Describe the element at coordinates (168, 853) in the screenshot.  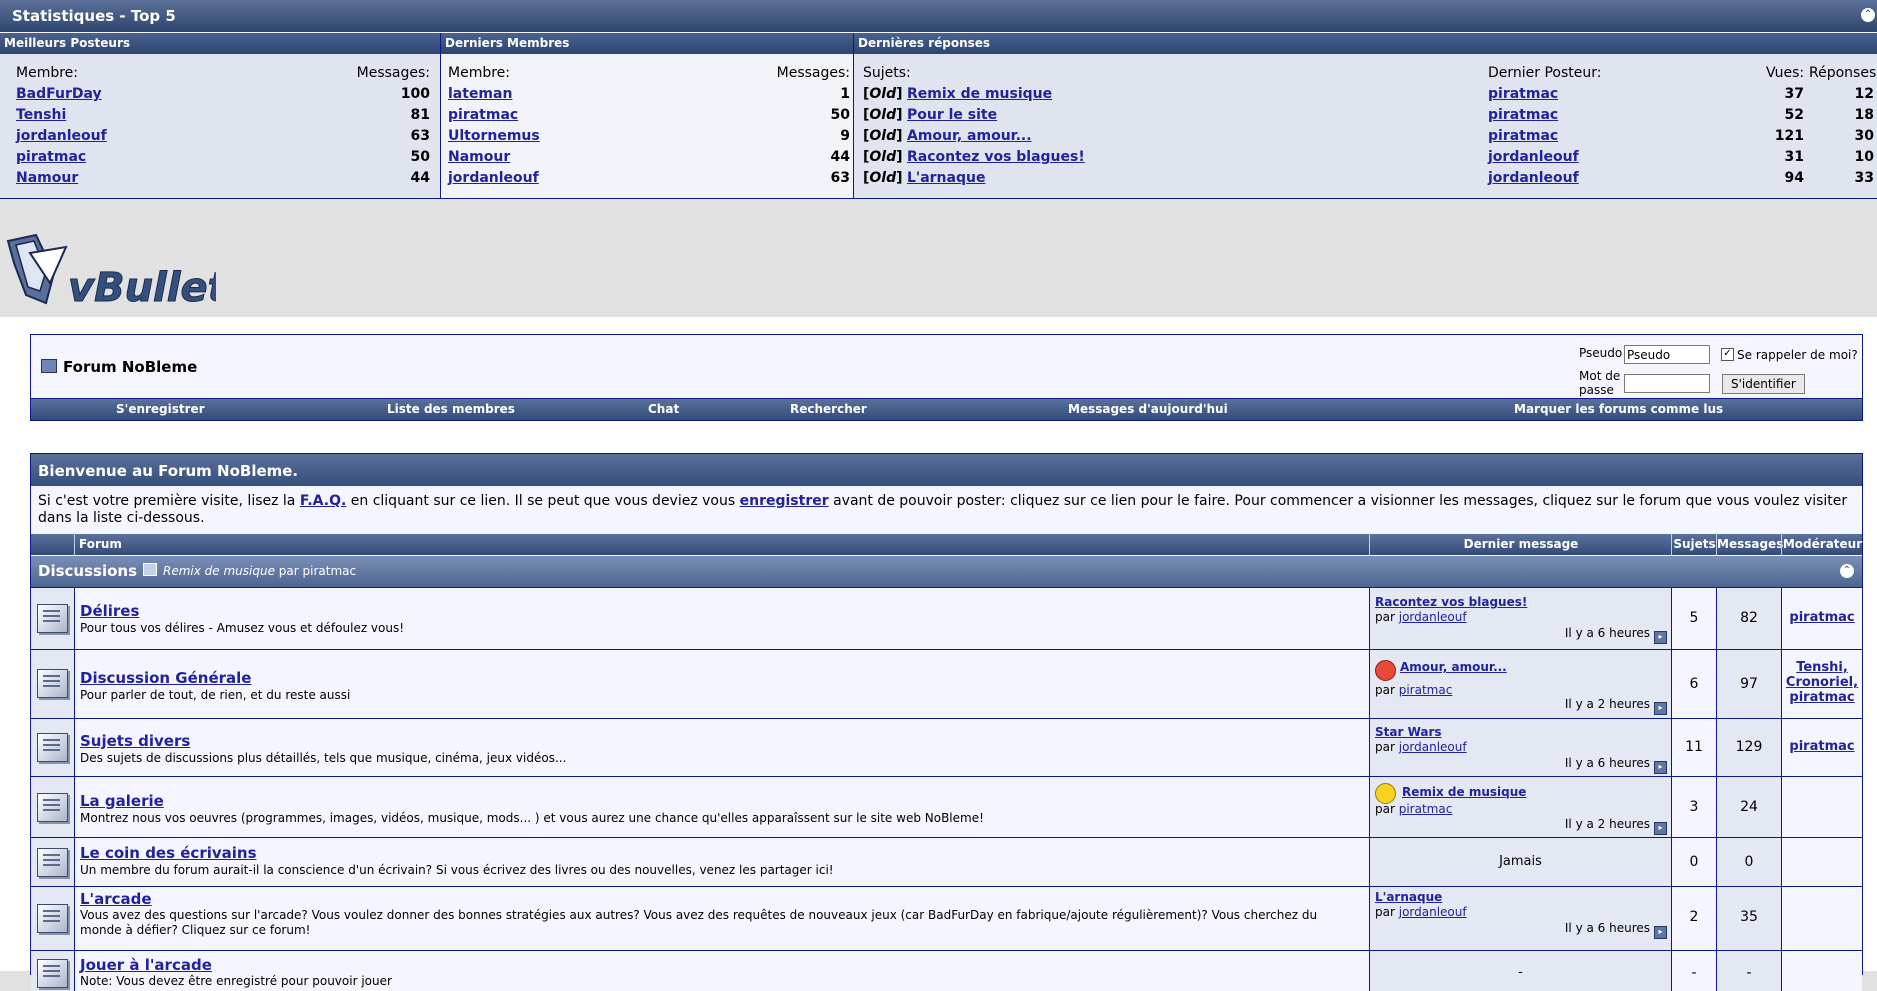
I see `forum-name-link: Le coin des écrivains` at that location.